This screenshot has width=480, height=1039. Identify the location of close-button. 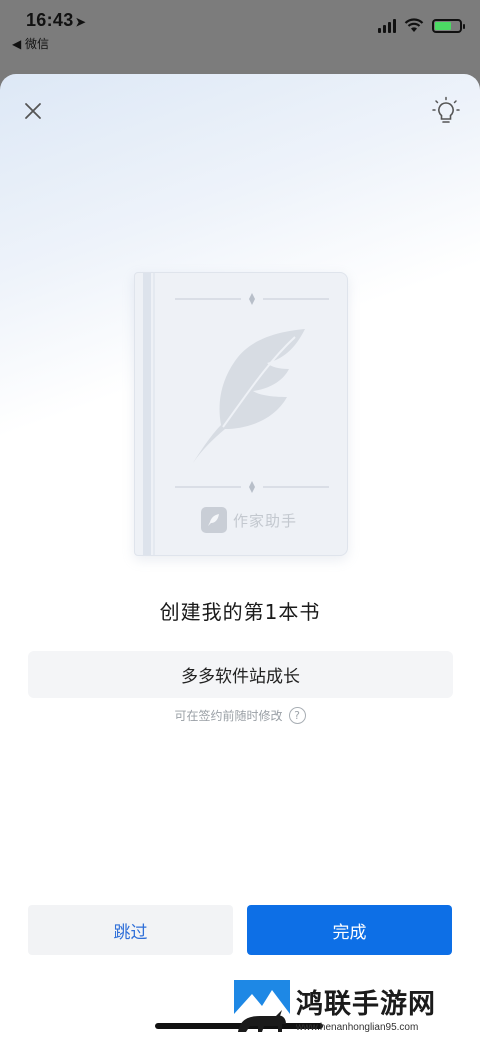
(33, 111).